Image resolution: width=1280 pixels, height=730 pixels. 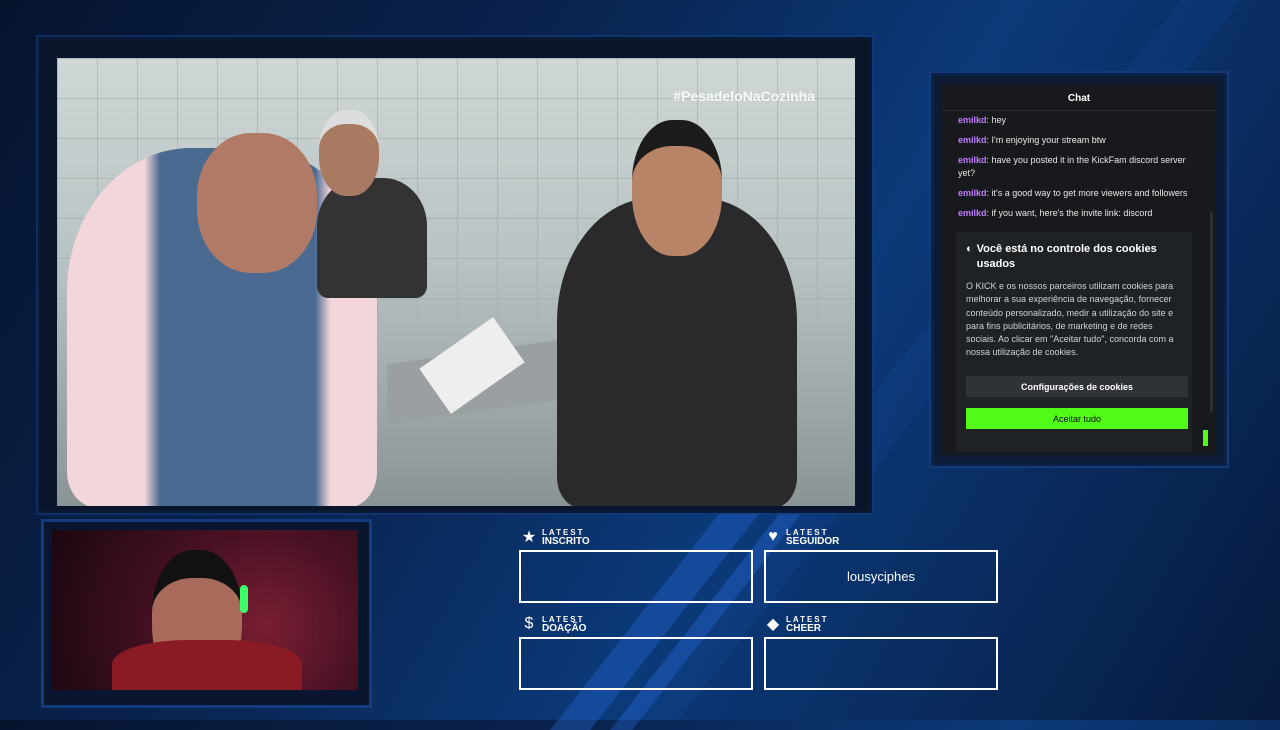 What do you see at coordinates (1079, 97) in the screenshot?
I see `chat-title: Chat` at bounding box center [1079, 97].